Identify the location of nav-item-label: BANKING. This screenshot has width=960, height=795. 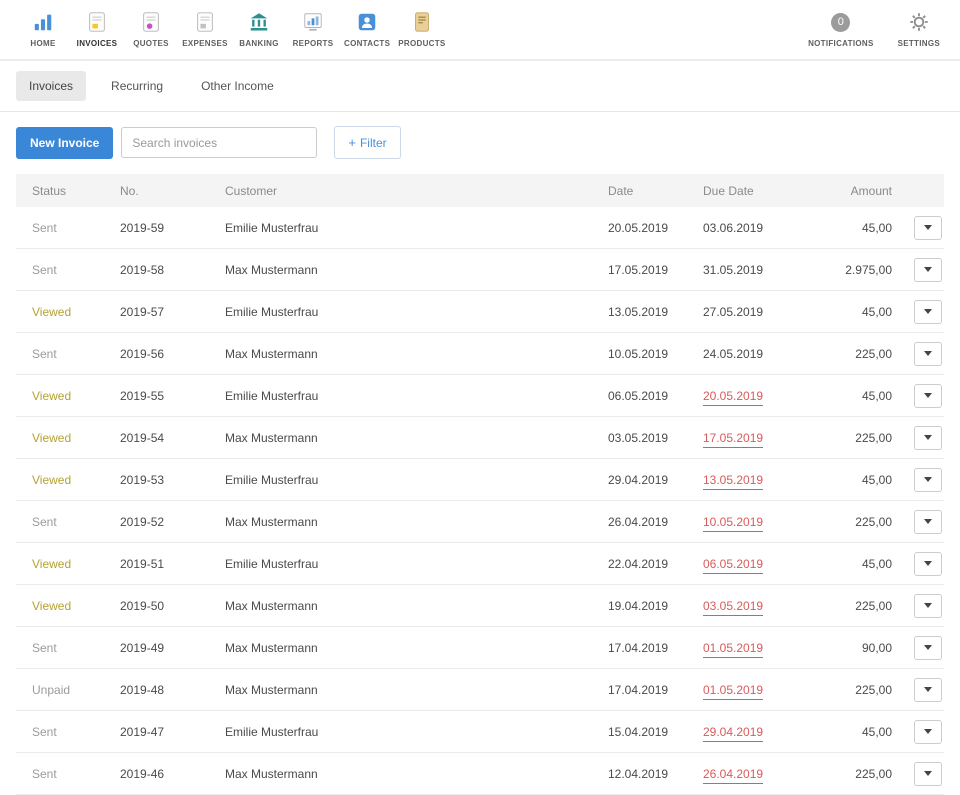
(259, 43).